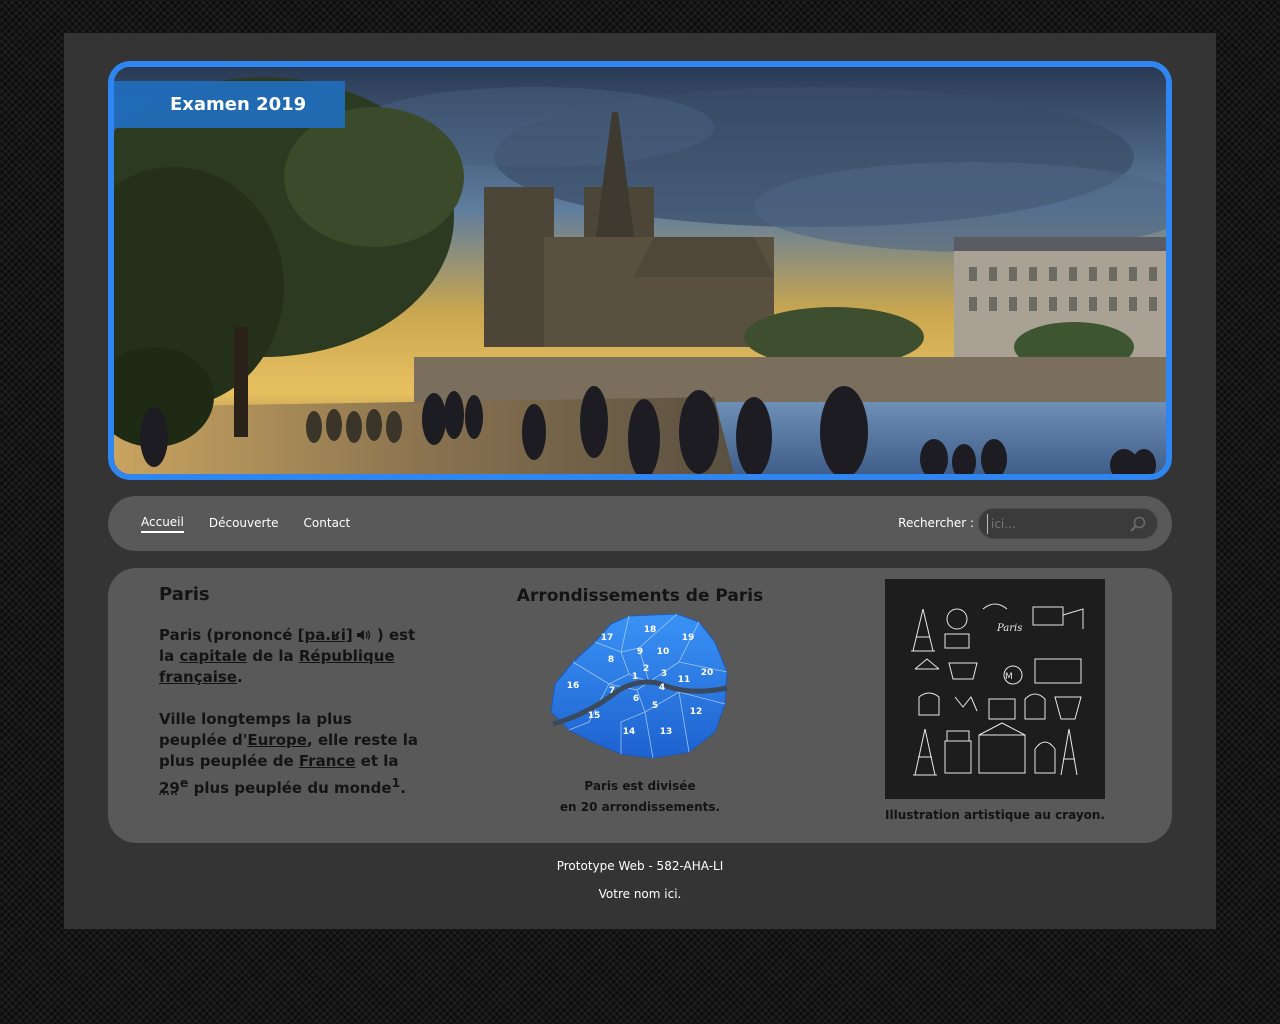 Image resolution: width=1280 pixels, height=1024 pixels. What do you see at coordinates (666, 732) in the screenshot?
I see `map-label-13: 13` at bounding box center [666, 732].